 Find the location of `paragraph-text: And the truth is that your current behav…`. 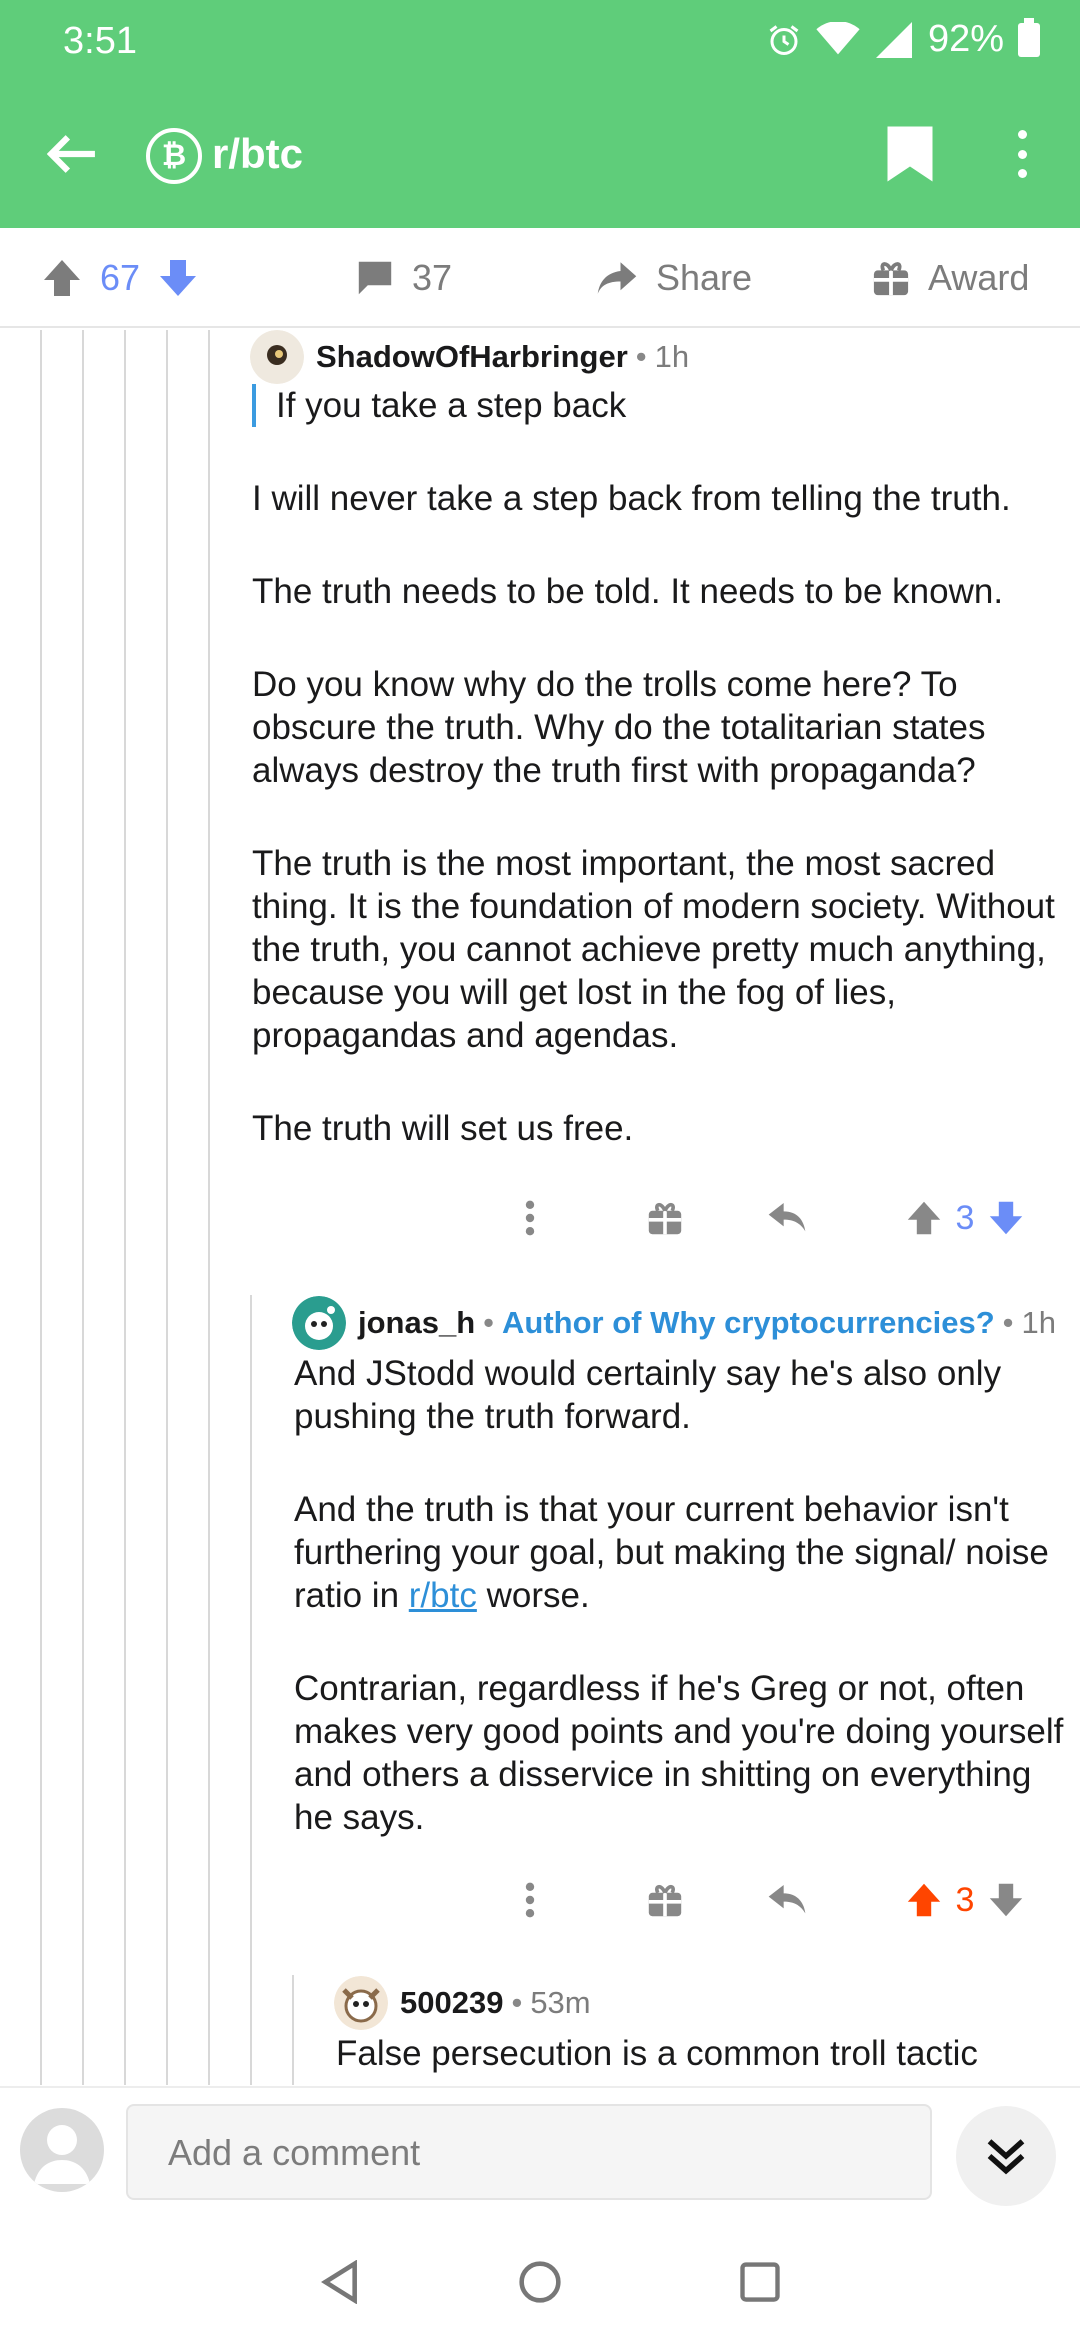

paragraph-text: And the truth is that your current behav… is located at coordinates (671, 1552).